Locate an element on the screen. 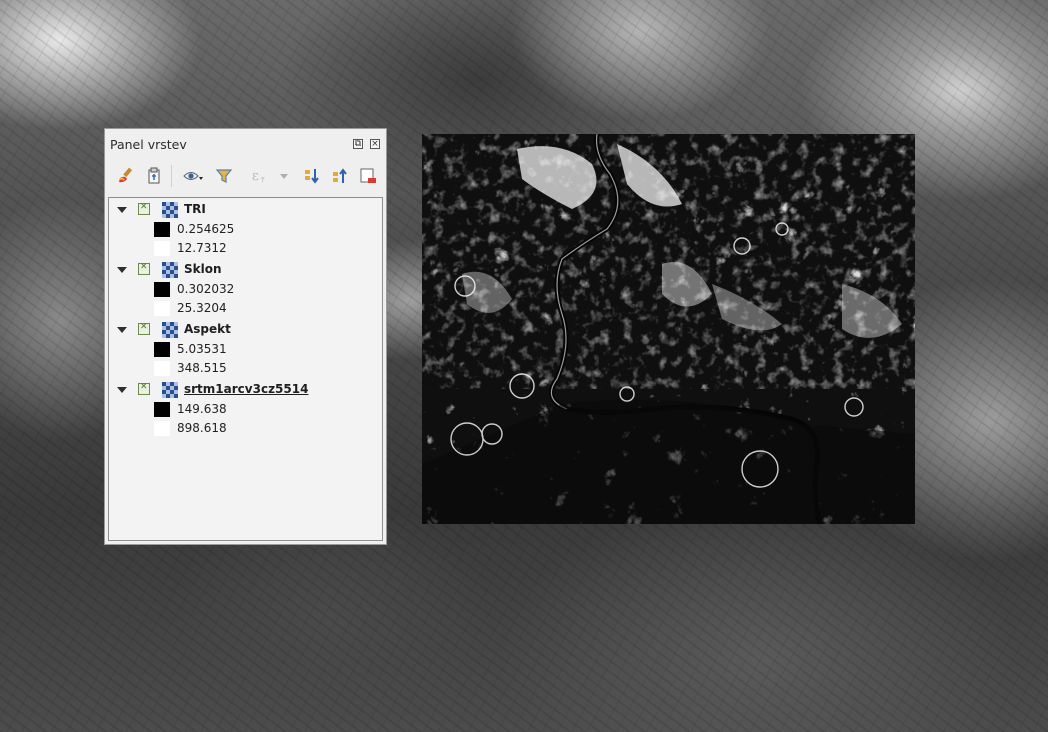  legend-max-value: 348.515 is located at coordinates (202, 368).